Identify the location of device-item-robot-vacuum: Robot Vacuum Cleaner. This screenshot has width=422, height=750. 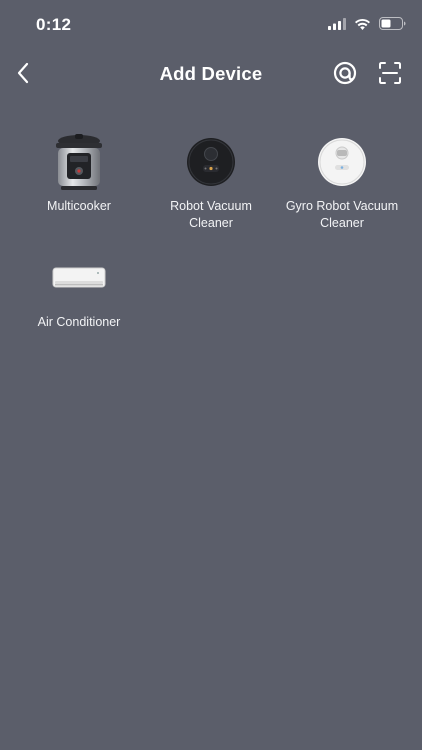
(211, 182).